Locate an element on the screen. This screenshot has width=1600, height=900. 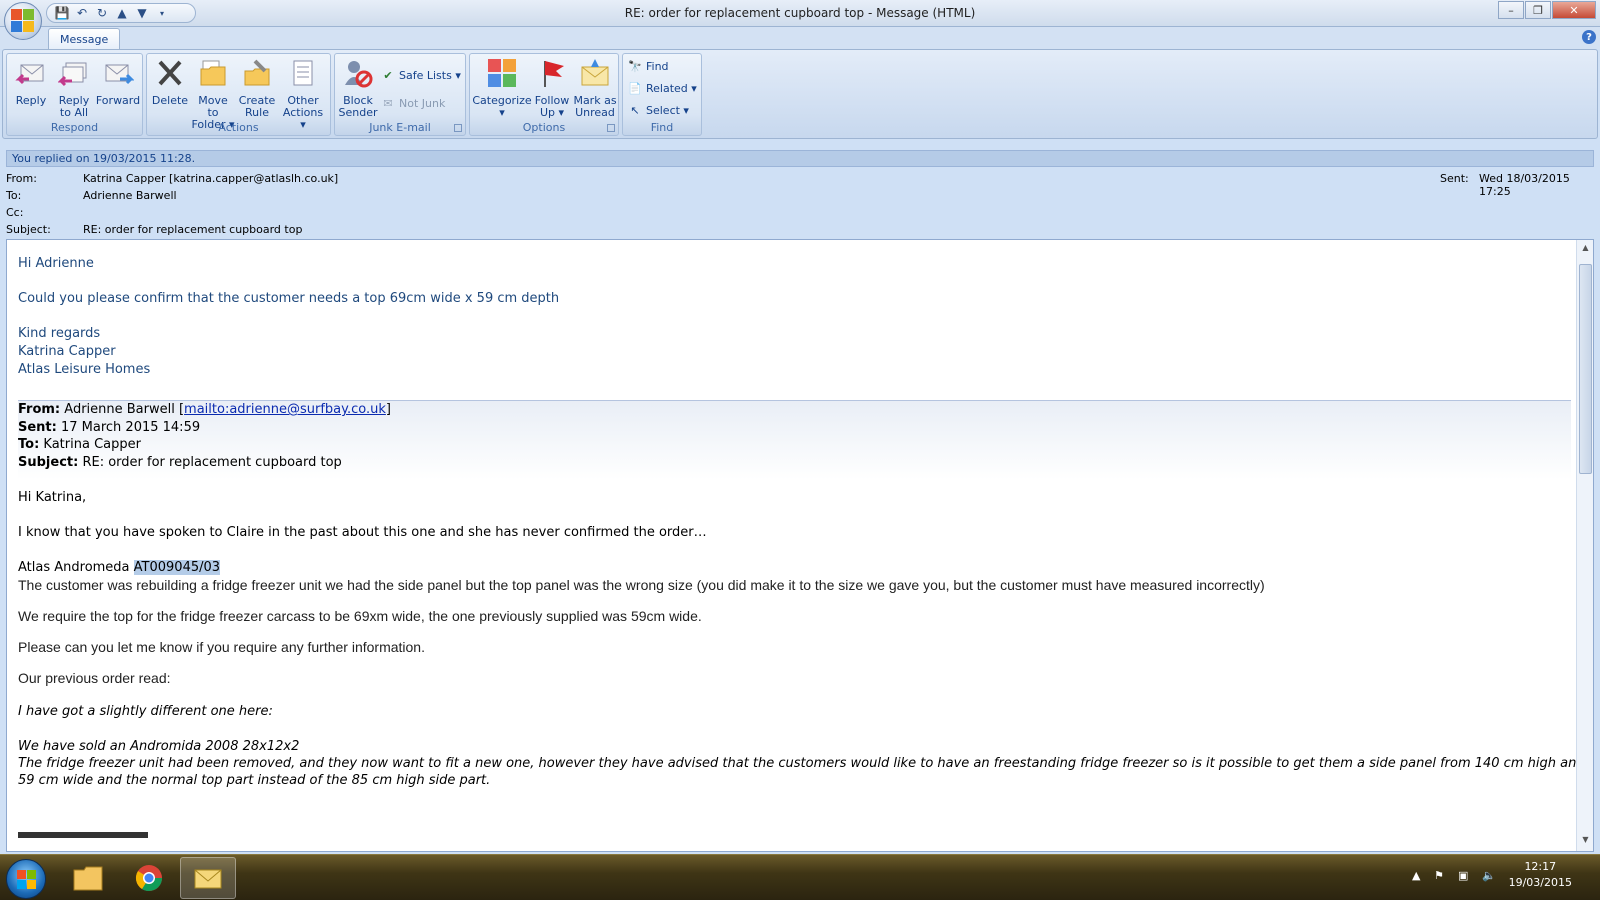
start-button is located at coordinates (26, 879).